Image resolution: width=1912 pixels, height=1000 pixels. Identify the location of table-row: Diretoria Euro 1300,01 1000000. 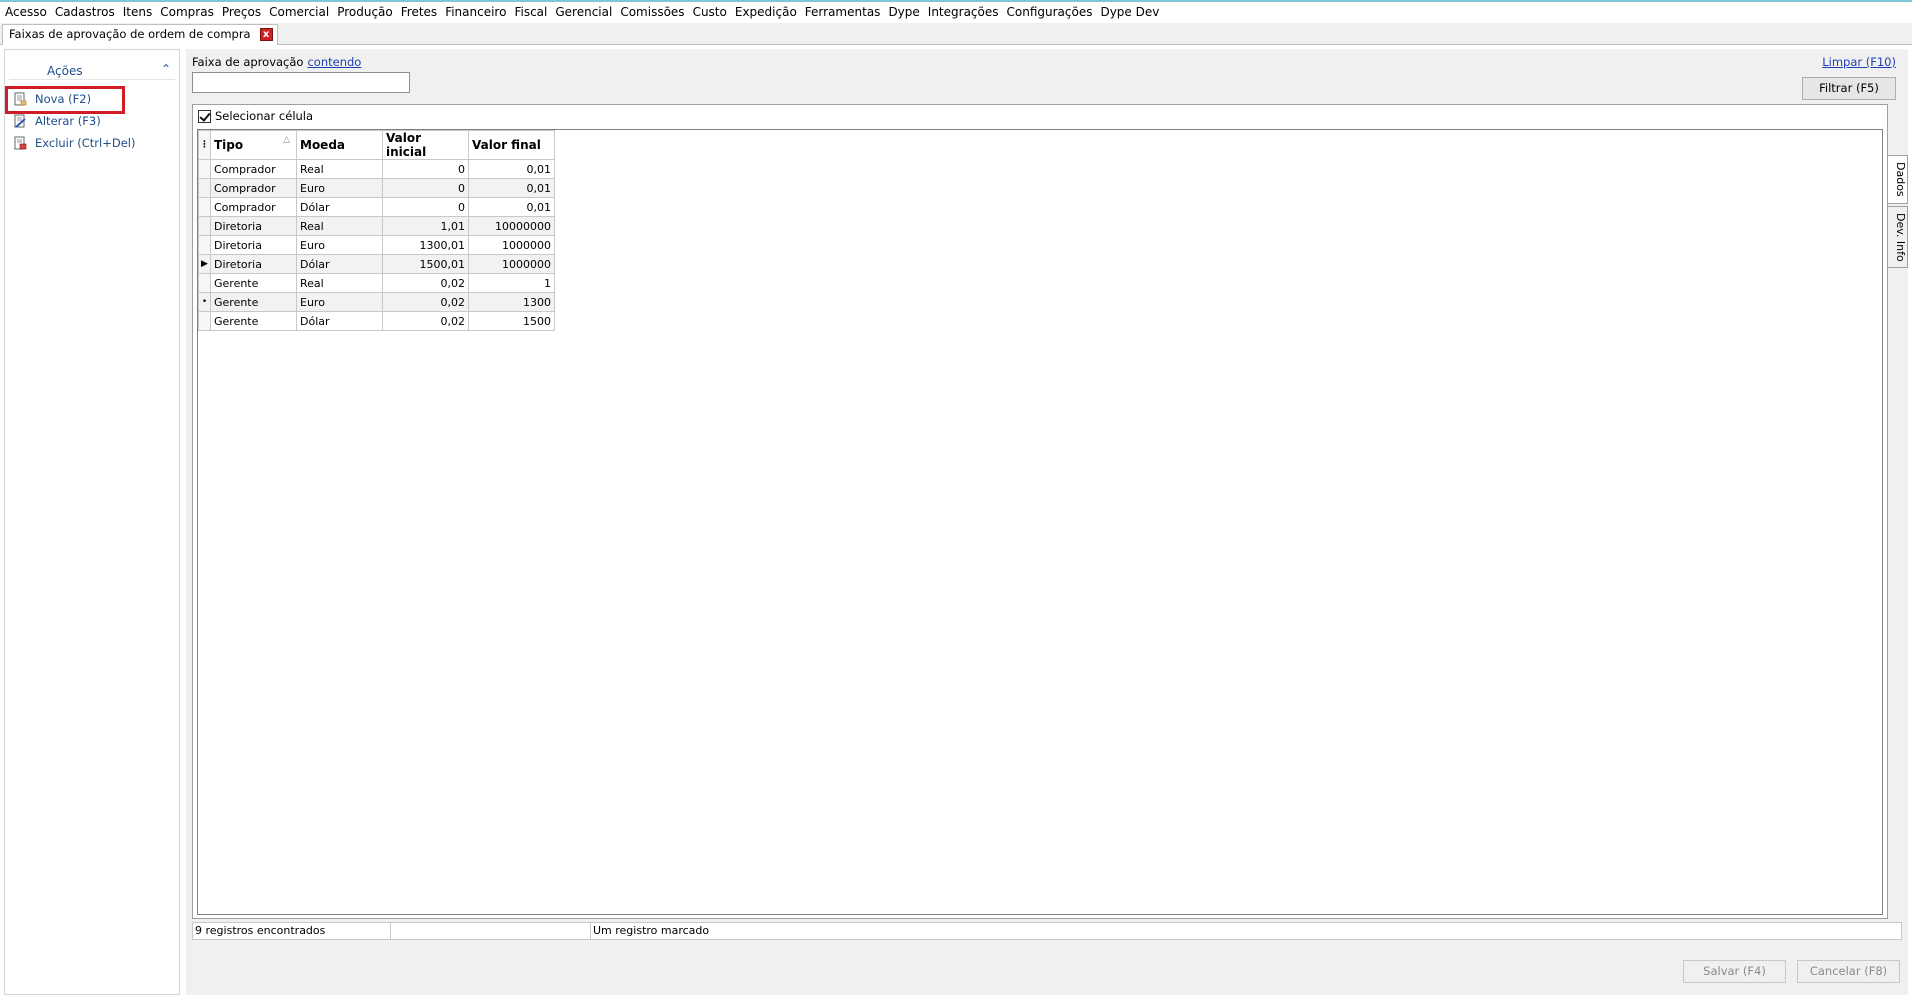
(376, 245).